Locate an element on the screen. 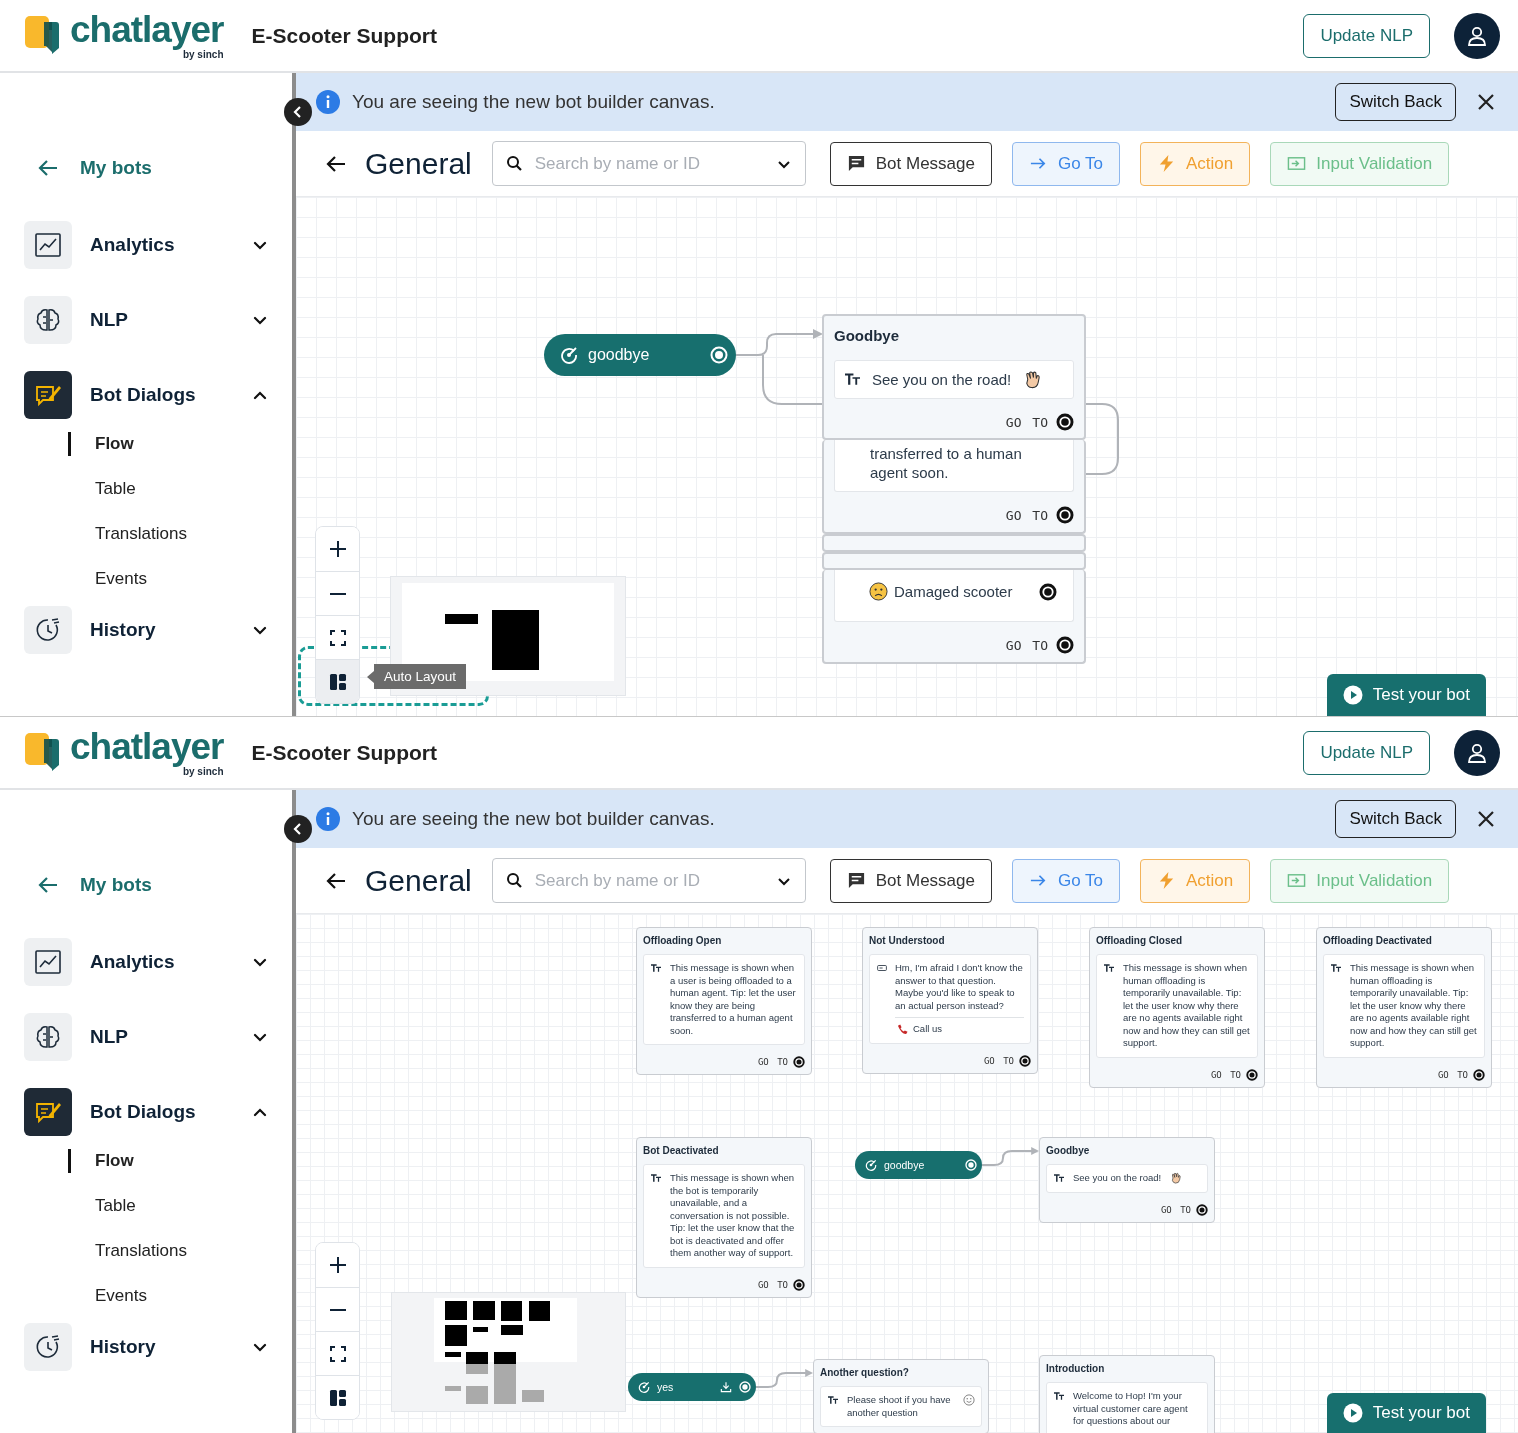 The width and height of the screenshot is (1518, 1433). line-chart-icon is located at coordinates (48, 962).